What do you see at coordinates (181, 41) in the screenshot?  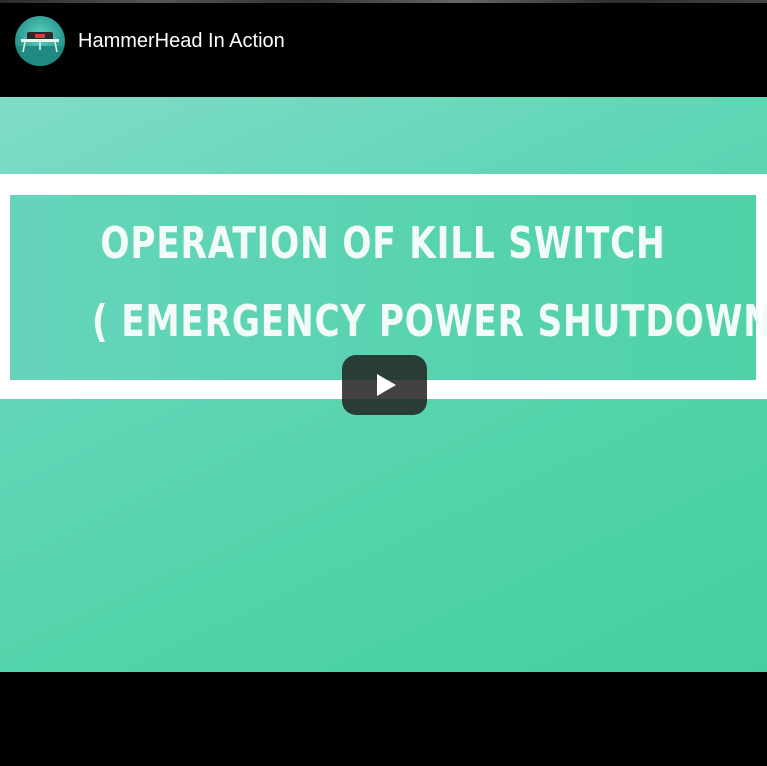 I see `video-title: HammerHead In Action` at bounding box center [181, 41].